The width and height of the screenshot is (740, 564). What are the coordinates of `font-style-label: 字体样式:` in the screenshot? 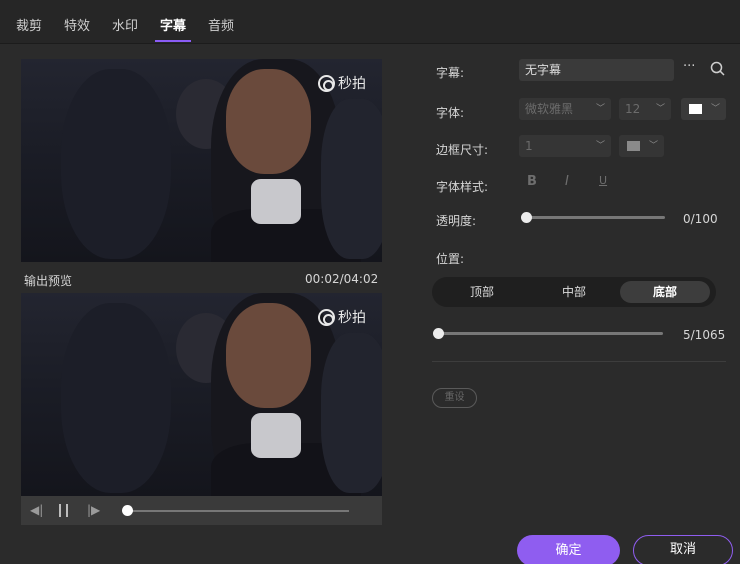 It's located at (462, 187).